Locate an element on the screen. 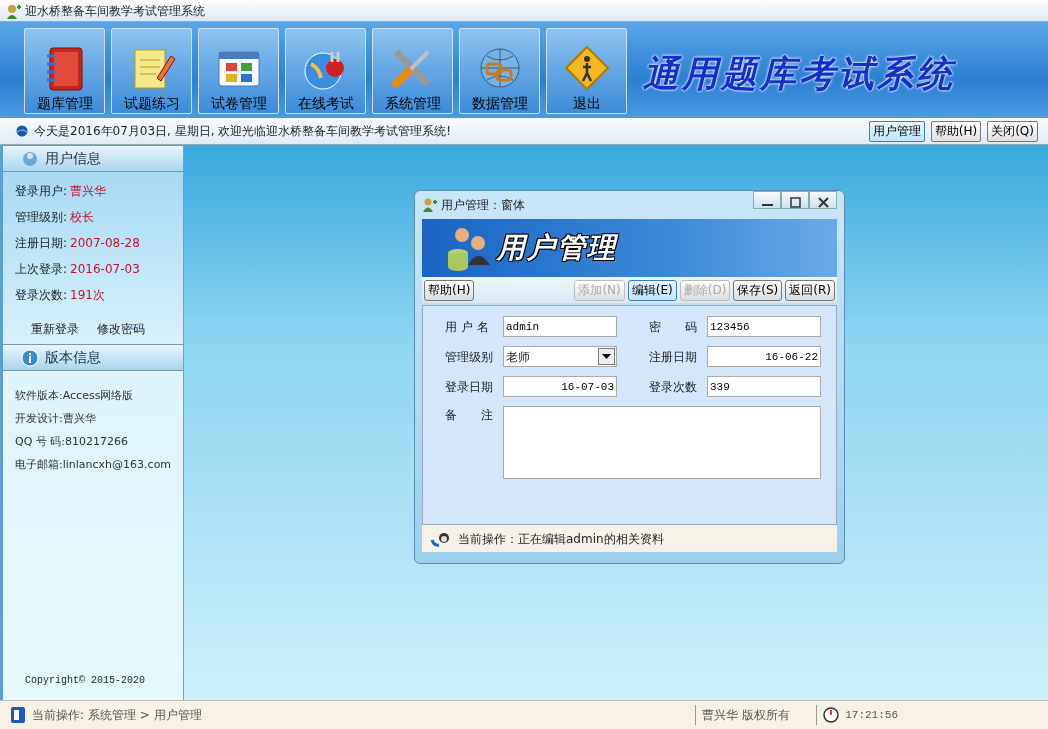 The image size is (1048, 729). info-bar-button: 关闭(Q) is located at coordinates (1012, 131).